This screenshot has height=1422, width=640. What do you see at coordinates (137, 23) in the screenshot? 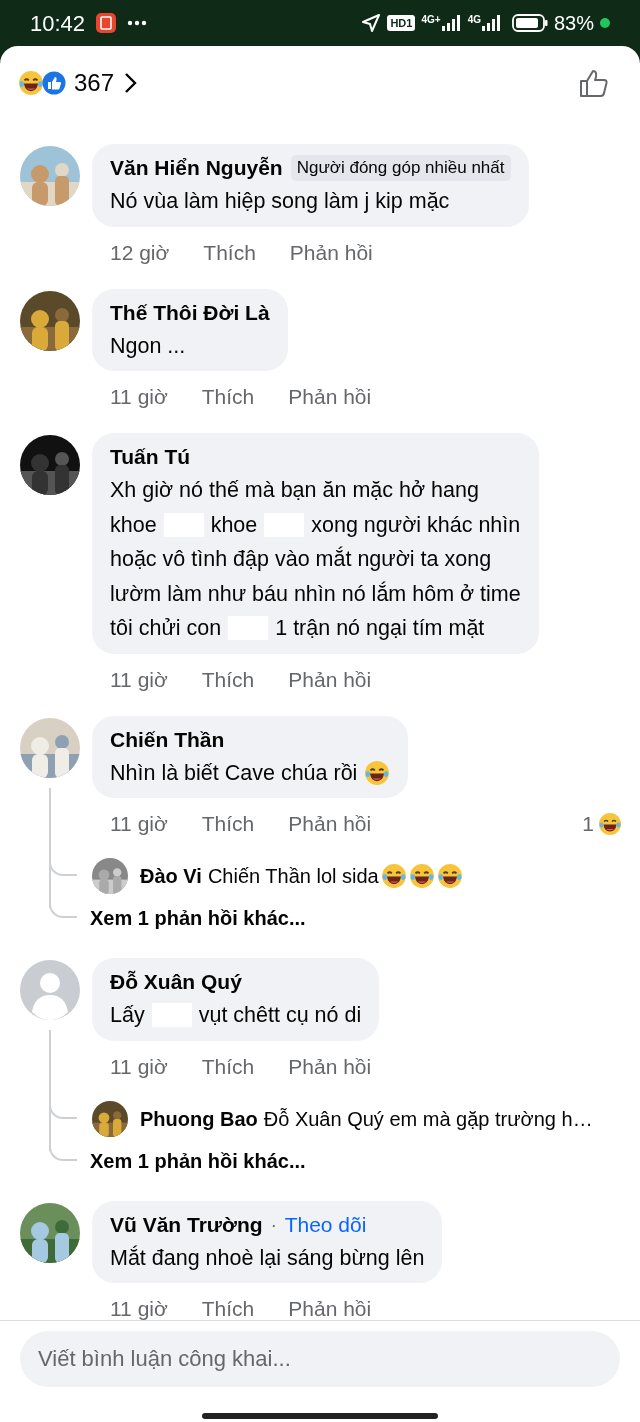
I see `more-dots-icon` at bounding box center [137, 23].